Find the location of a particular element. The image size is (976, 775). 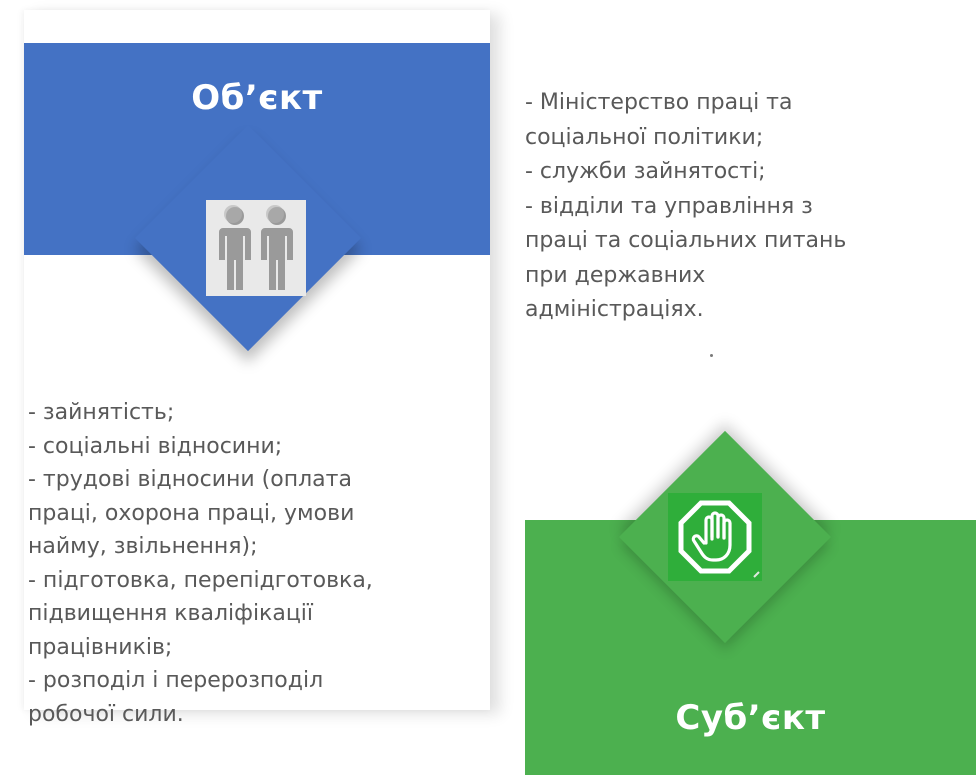

list-item: - Міністерство праці та is located at coordinates (659, 102).